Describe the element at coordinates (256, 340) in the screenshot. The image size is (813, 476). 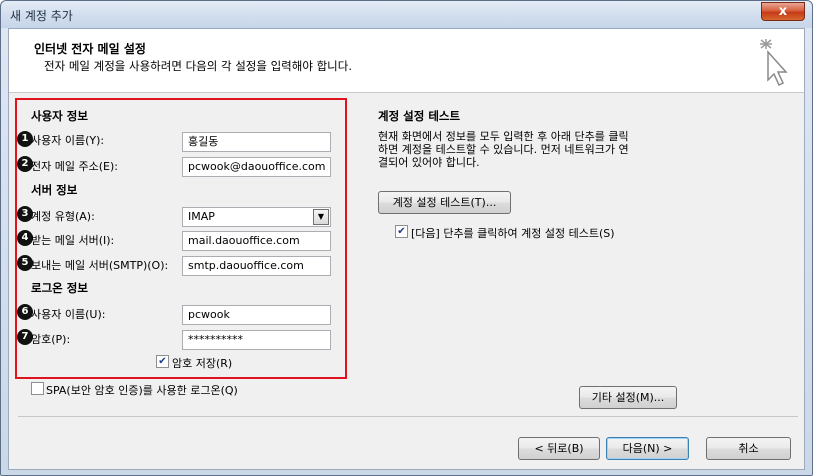
I see `password-input: **********` at that location.